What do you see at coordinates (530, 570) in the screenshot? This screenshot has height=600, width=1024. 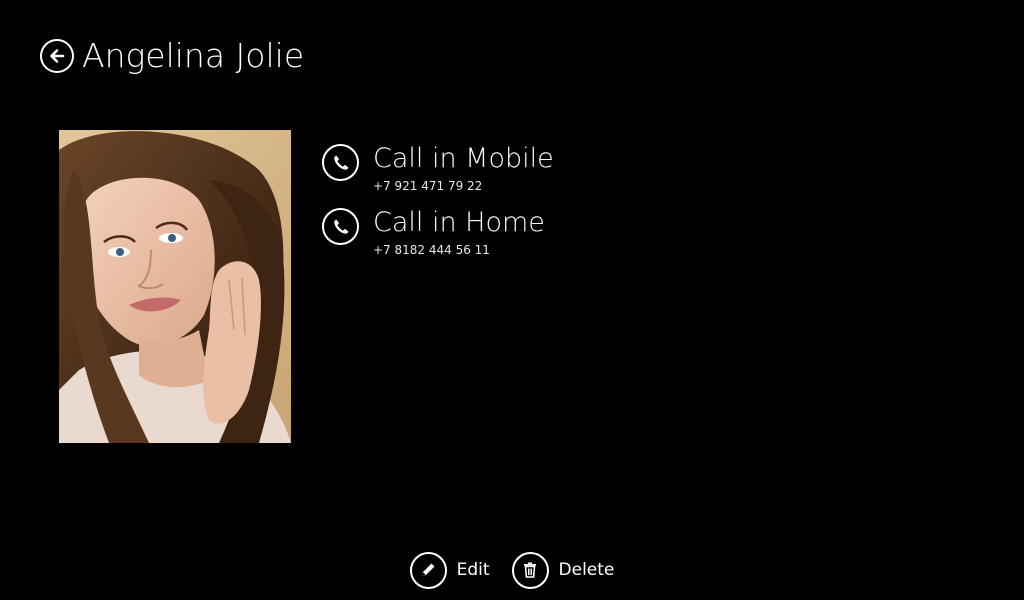 I see `trash-icon` at bounding box center [530, 570].